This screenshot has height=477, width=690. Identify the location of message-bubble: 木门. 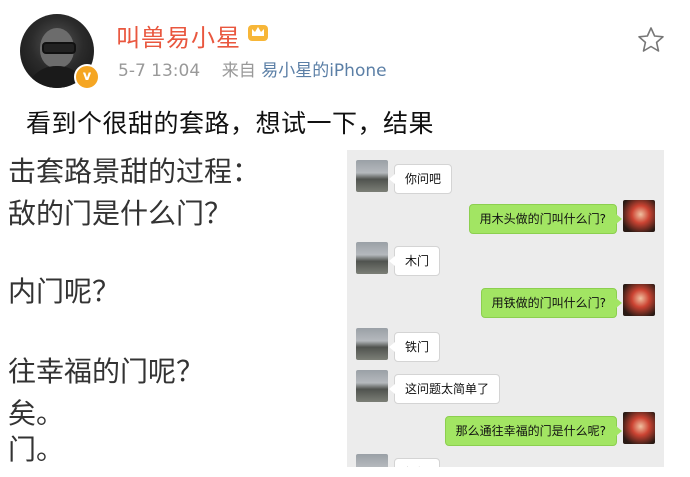
(414, 261).